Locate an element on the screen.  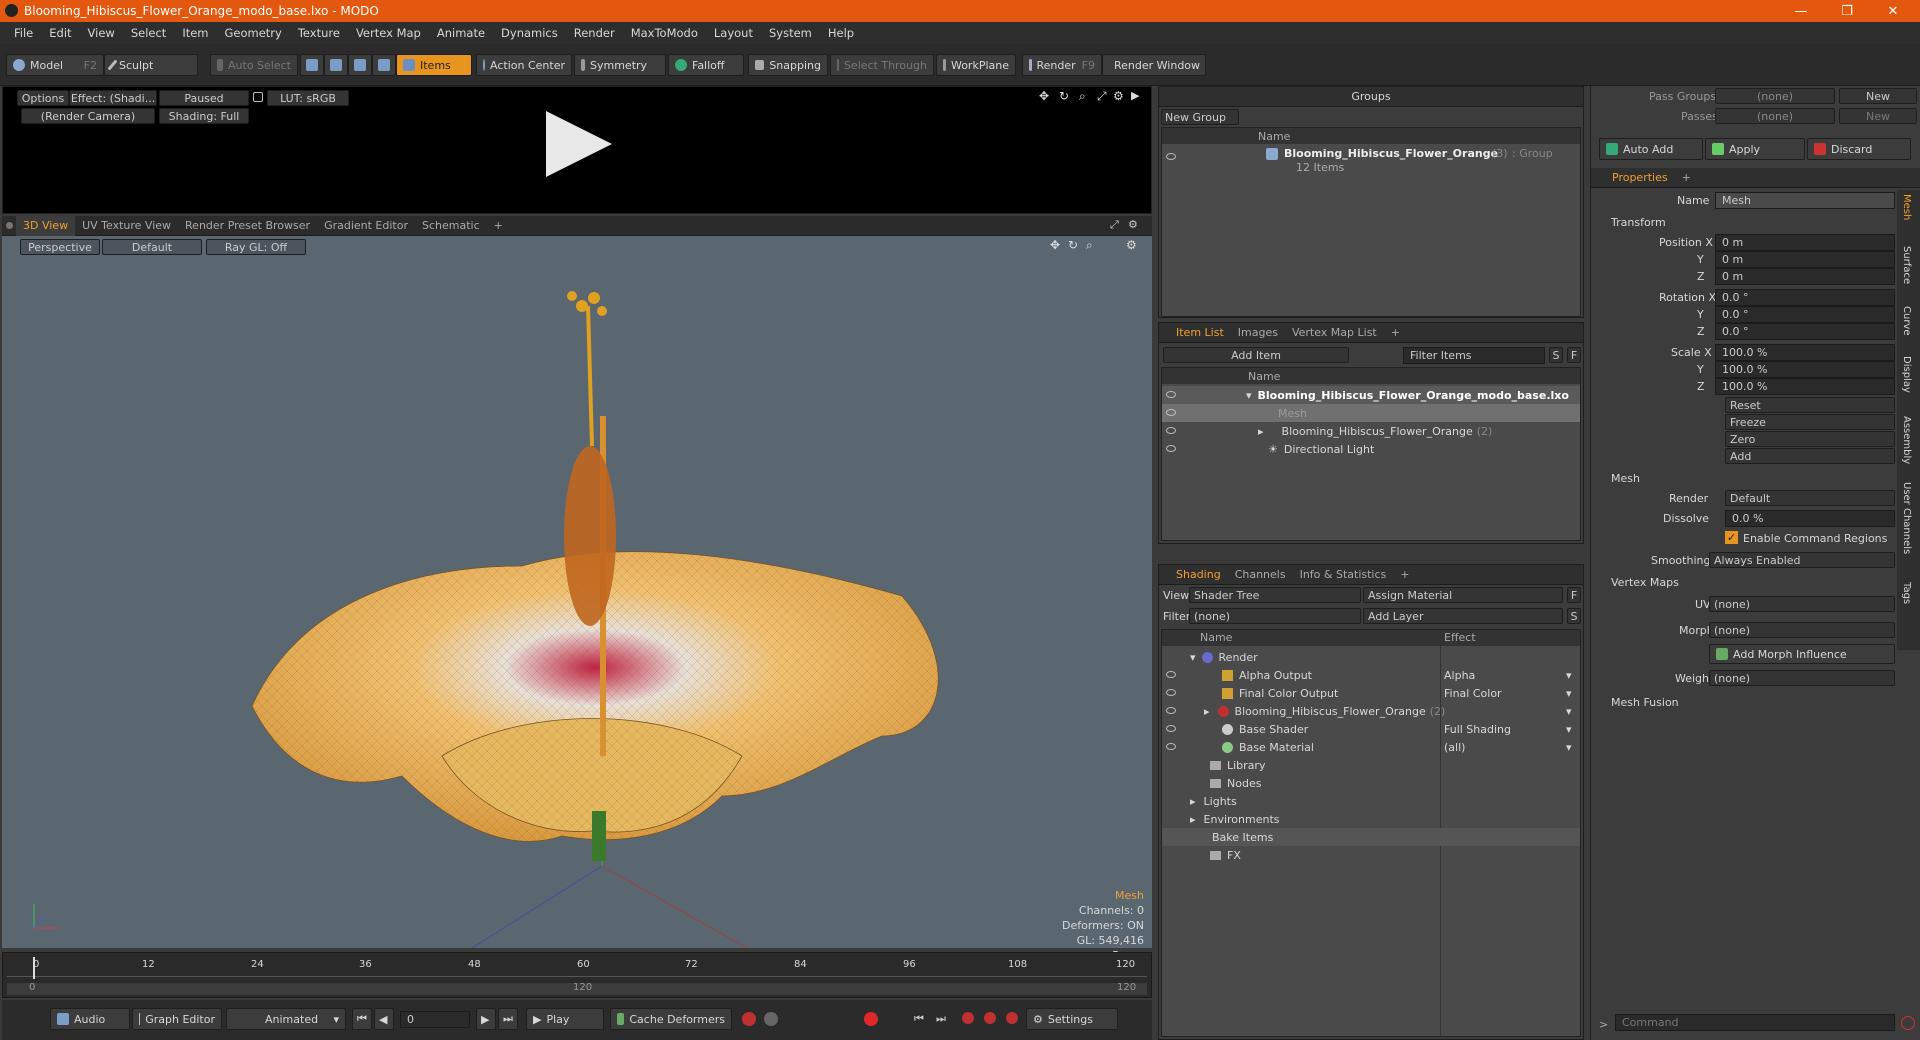
menu-select: Select is located at coordinates (148, 33).